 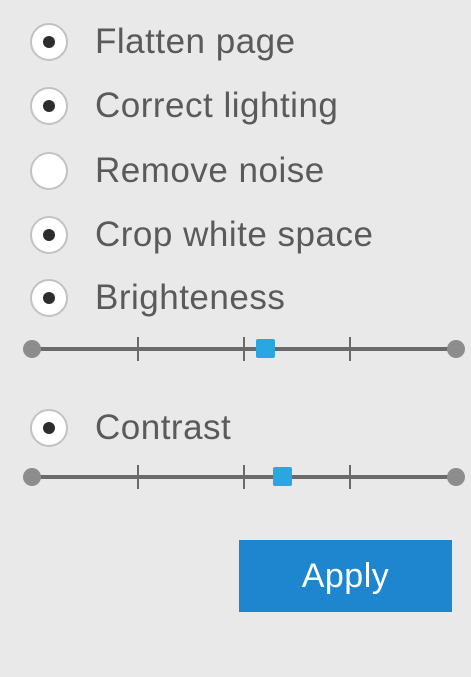 What do you see at coordinates (163, 427) in the screenshot?
I see `contrast-label: Contrast` at bounding box center [163, 427].